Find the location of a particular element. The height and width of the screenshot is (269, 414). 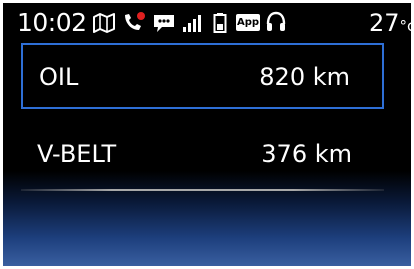

map-icon is located at coordinates (104, 23).